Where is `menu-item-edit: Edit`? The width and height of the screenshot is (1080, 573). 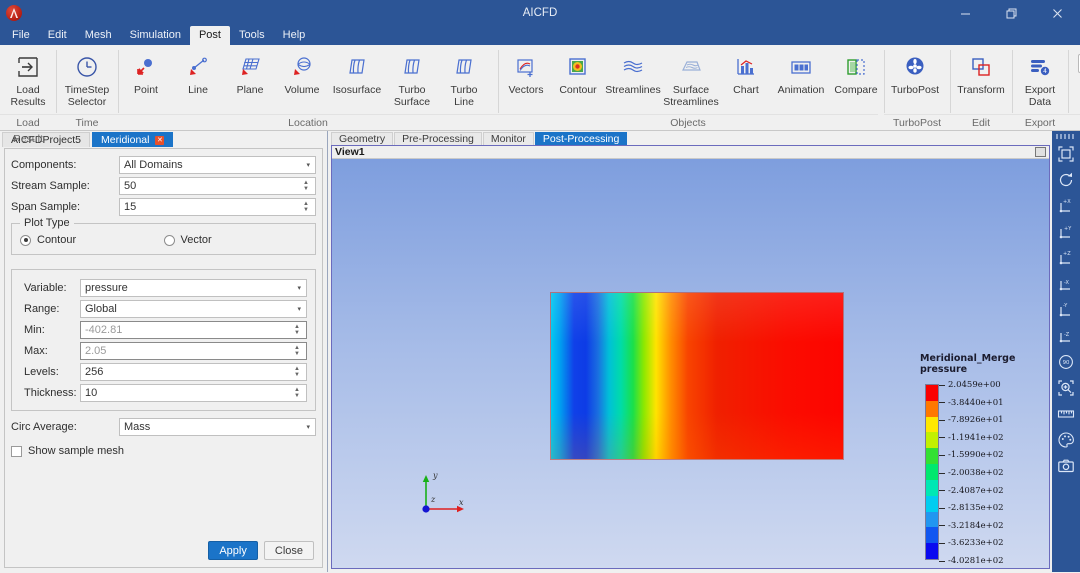
menu-item-edit: Edit is located at coordinates (57, 35).